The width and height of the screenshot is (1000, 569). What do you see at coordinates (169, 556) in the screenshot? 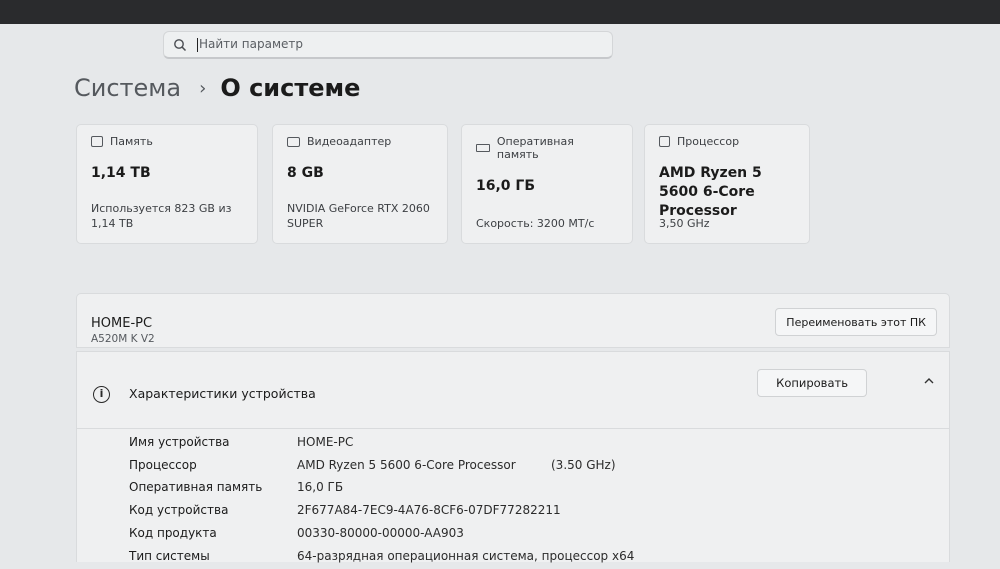
I see `spec-label: Тип системы` at bounding box center [169, 556].